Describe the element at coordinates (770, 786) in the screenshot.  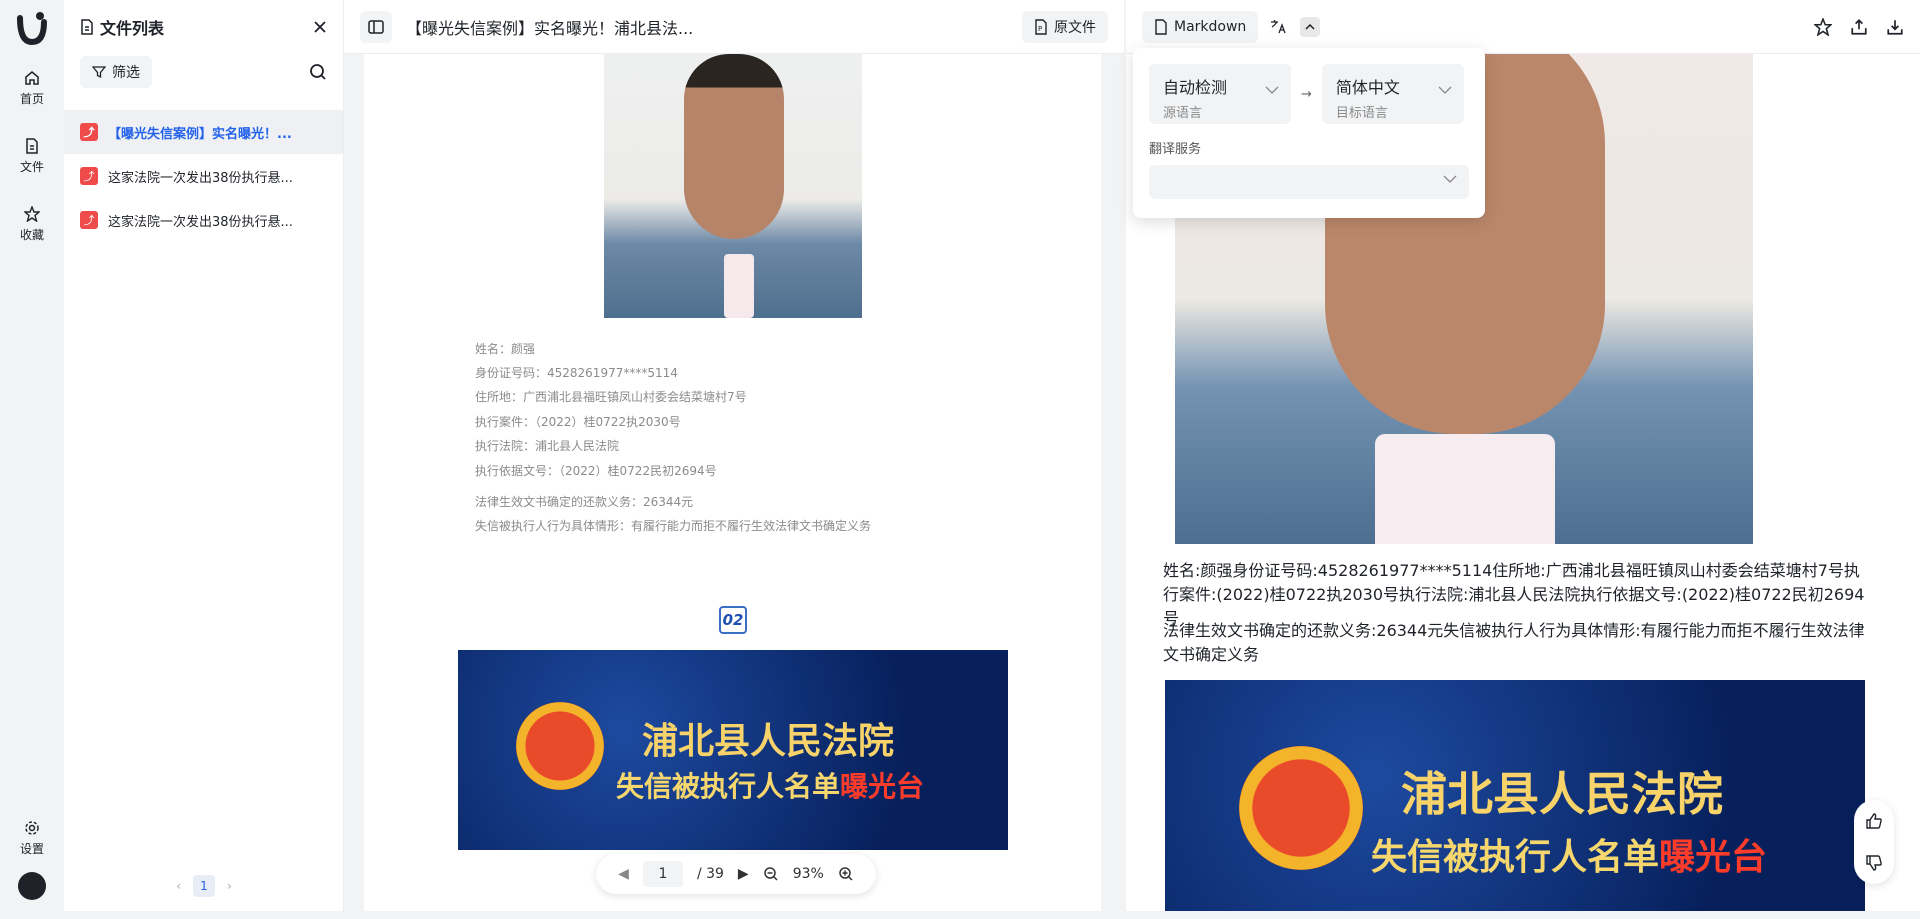
I see `banner-subtitle: 失信被执行人名单曝光台` at that location.